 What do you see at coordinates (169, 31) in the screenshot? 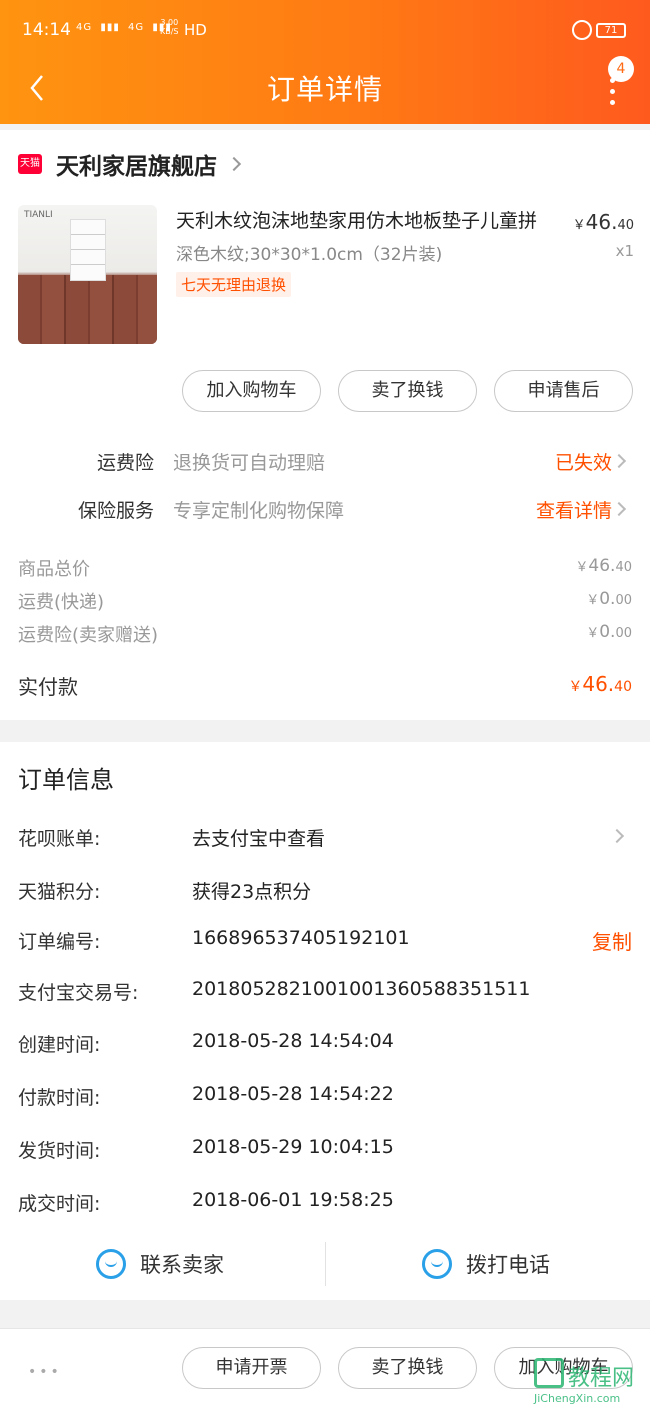
I see `speed-unit: KB/S` at bounding box center [169, 31].